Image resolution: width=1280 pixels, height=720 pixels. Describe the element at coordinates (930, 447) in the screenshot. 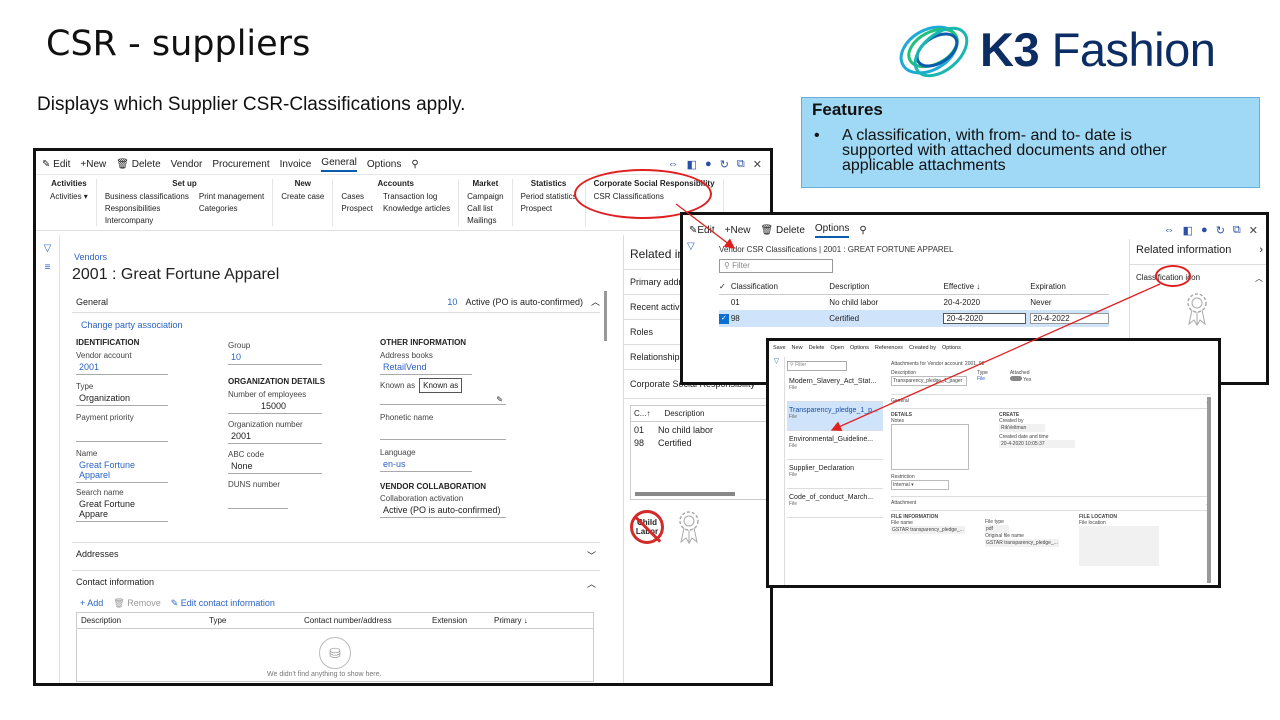

I see `notes-field` at that location.